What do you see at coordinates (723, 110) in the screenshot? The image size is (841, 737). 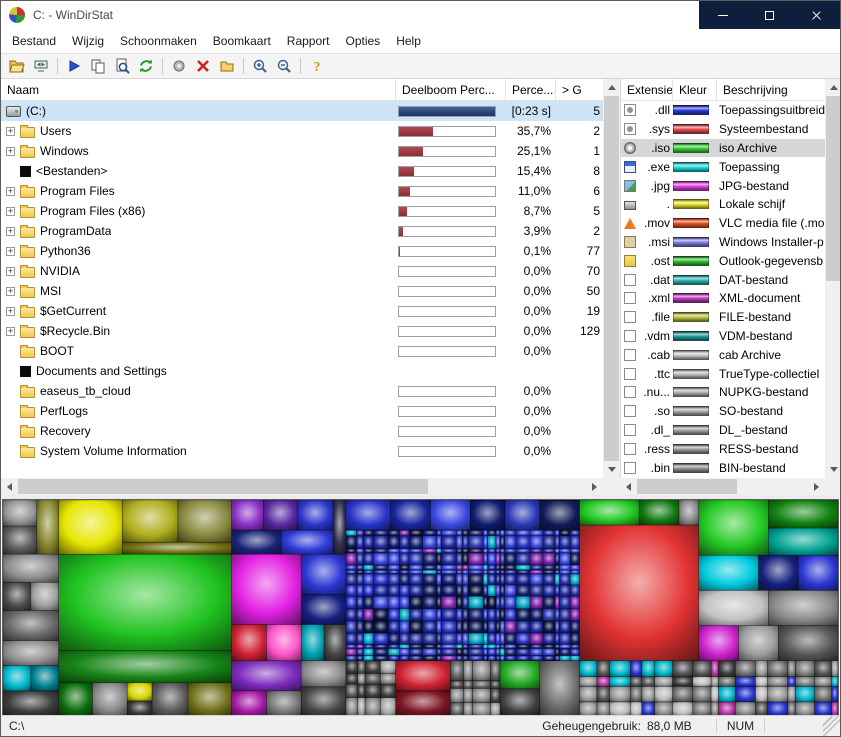 I see `extension-row-dll: .dll Toepassingsuitbreid` at bounding box center [723, 110].